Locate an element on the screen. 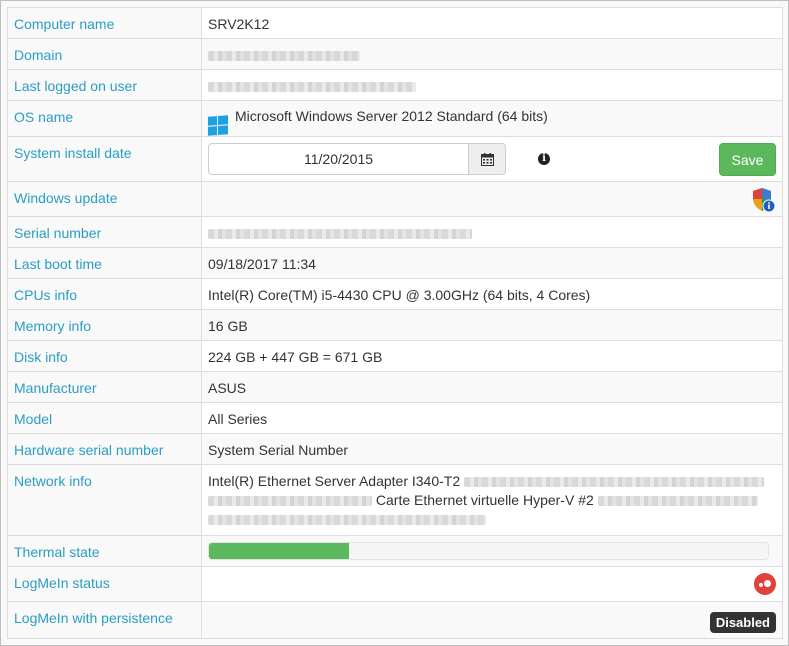 This screenshot has height=646, width=789. value-install-date: i Save is located at coordinates (492, 159).